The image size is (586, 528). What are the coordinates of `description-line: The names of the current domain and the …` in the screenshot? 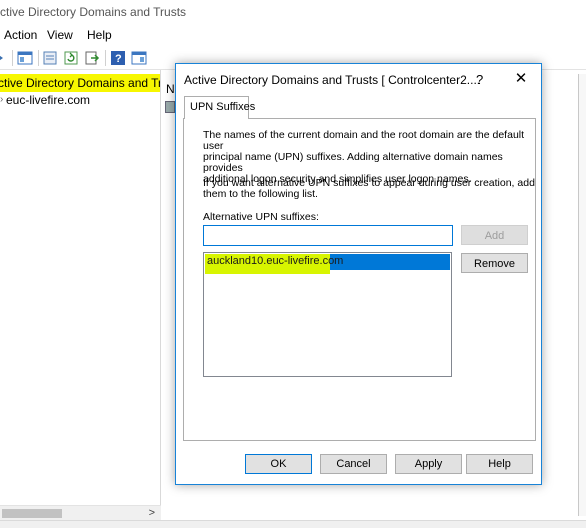 It's located at (364, 140).